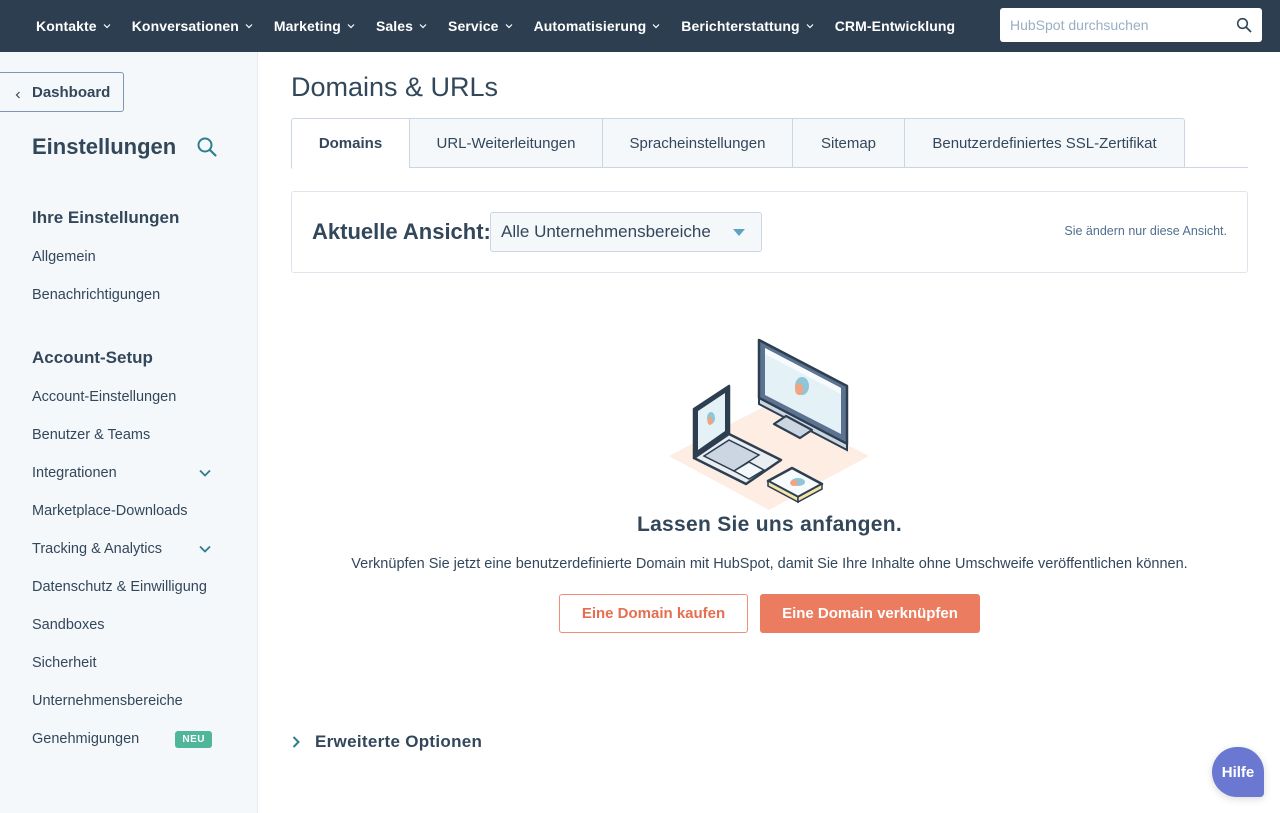  I want to click on sidebar-item-benachrichtigungen: Benachrichtigungen, so click(122, 295).